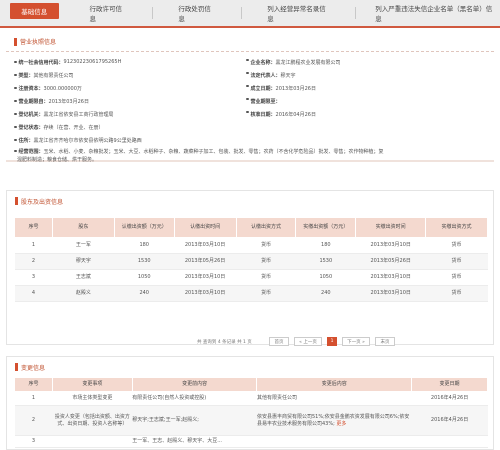 The image size is (500, 450). I want to click on tab-admin-penalty: 行政处罚信息, so click(196, 13).